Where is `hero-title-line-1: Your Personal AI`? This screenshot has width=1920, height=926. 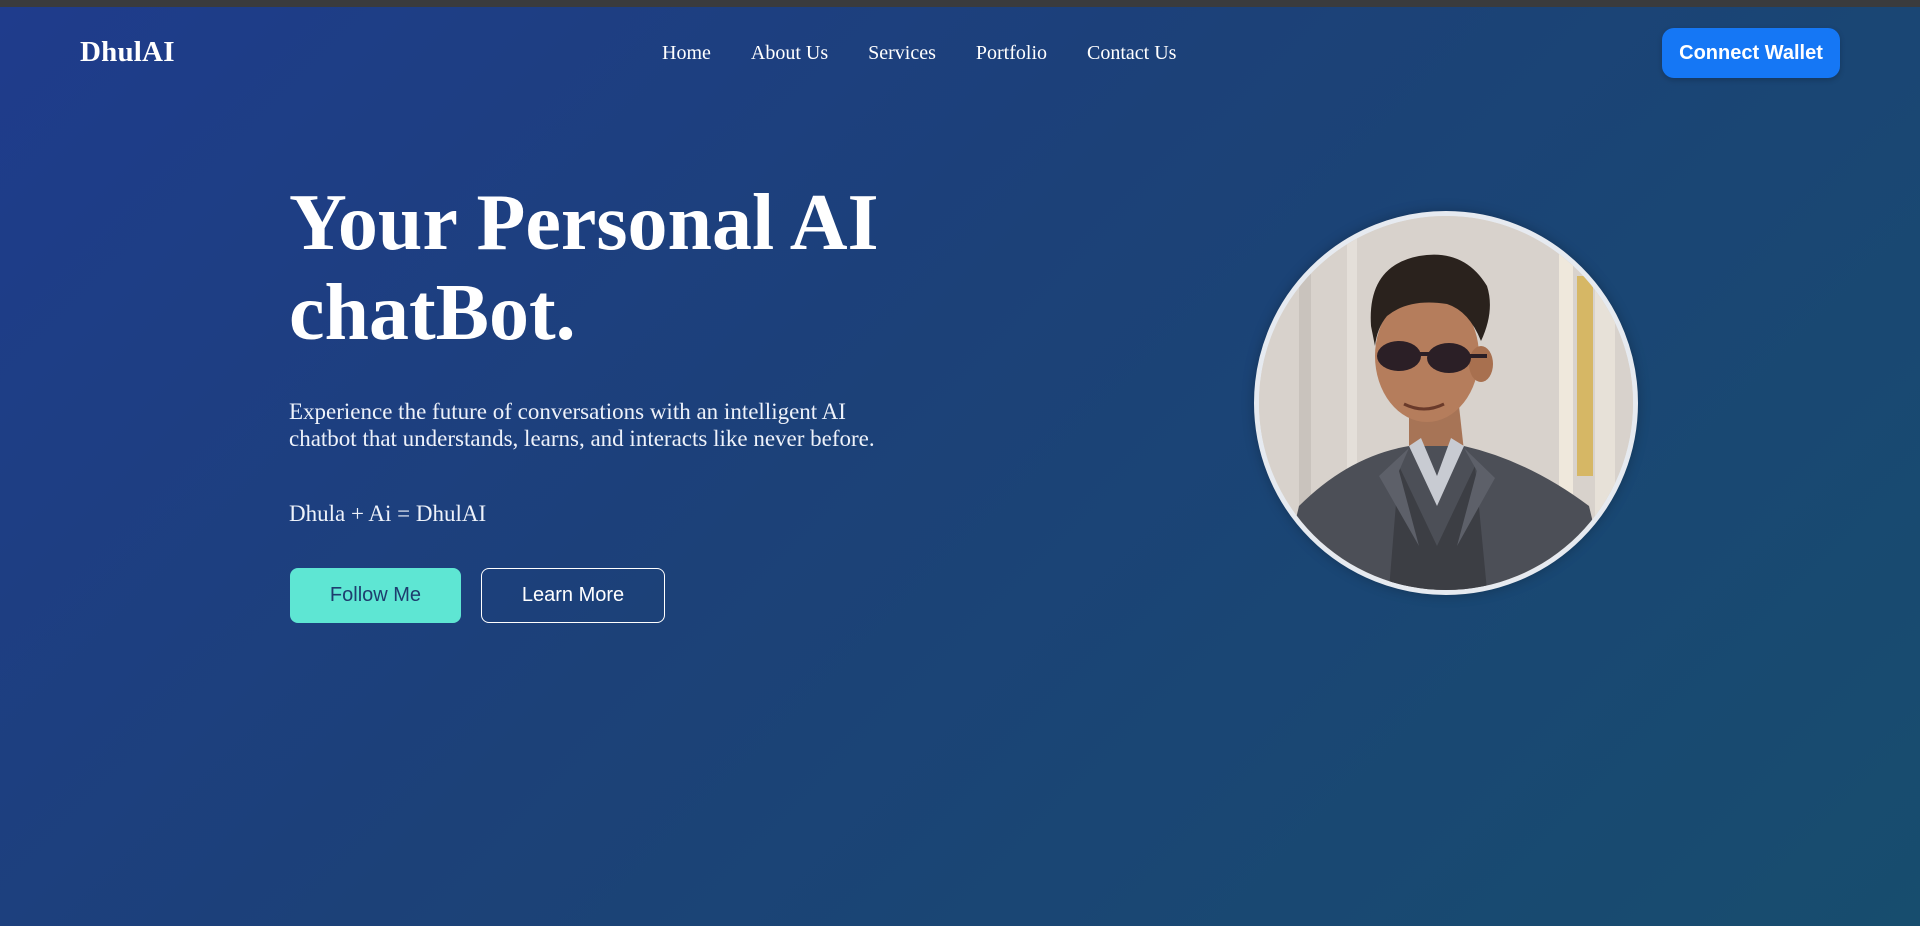 hero-title-line-1: Your Personal AI is located at coordinates (584, 223).